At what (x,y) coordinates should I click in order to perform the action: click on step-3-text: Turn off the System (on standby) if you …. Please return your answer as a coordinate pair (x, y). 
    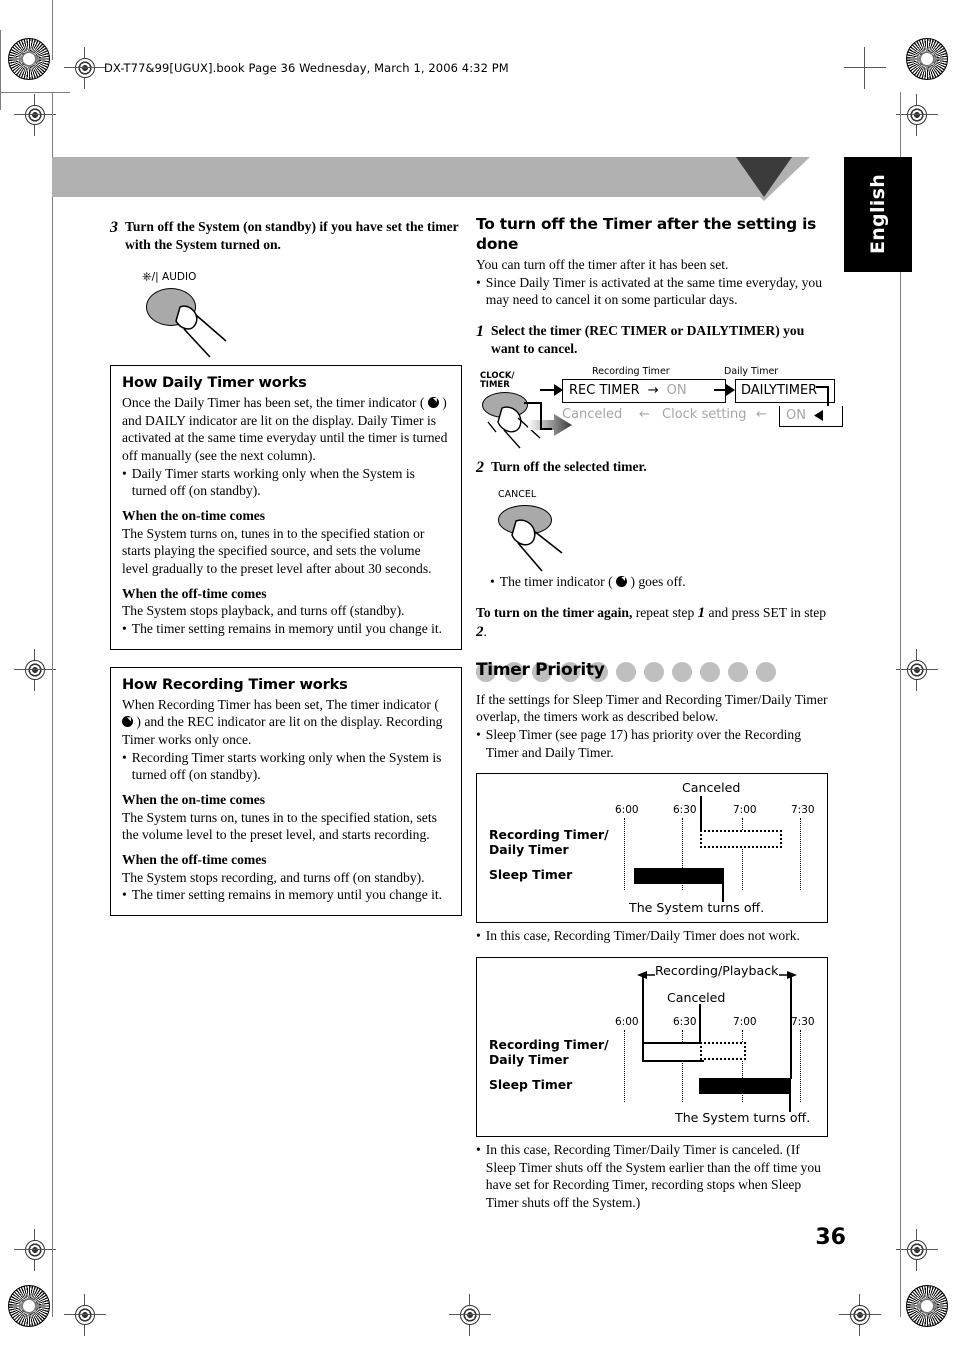
    Looking at the image, I should click on (292, 235).